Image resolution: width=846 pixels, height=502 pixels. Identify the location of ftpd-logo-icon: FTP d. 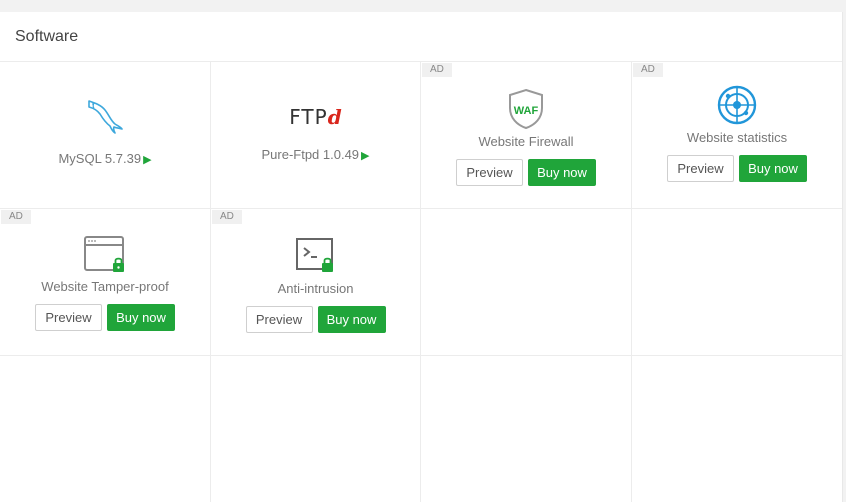
(315, 117).